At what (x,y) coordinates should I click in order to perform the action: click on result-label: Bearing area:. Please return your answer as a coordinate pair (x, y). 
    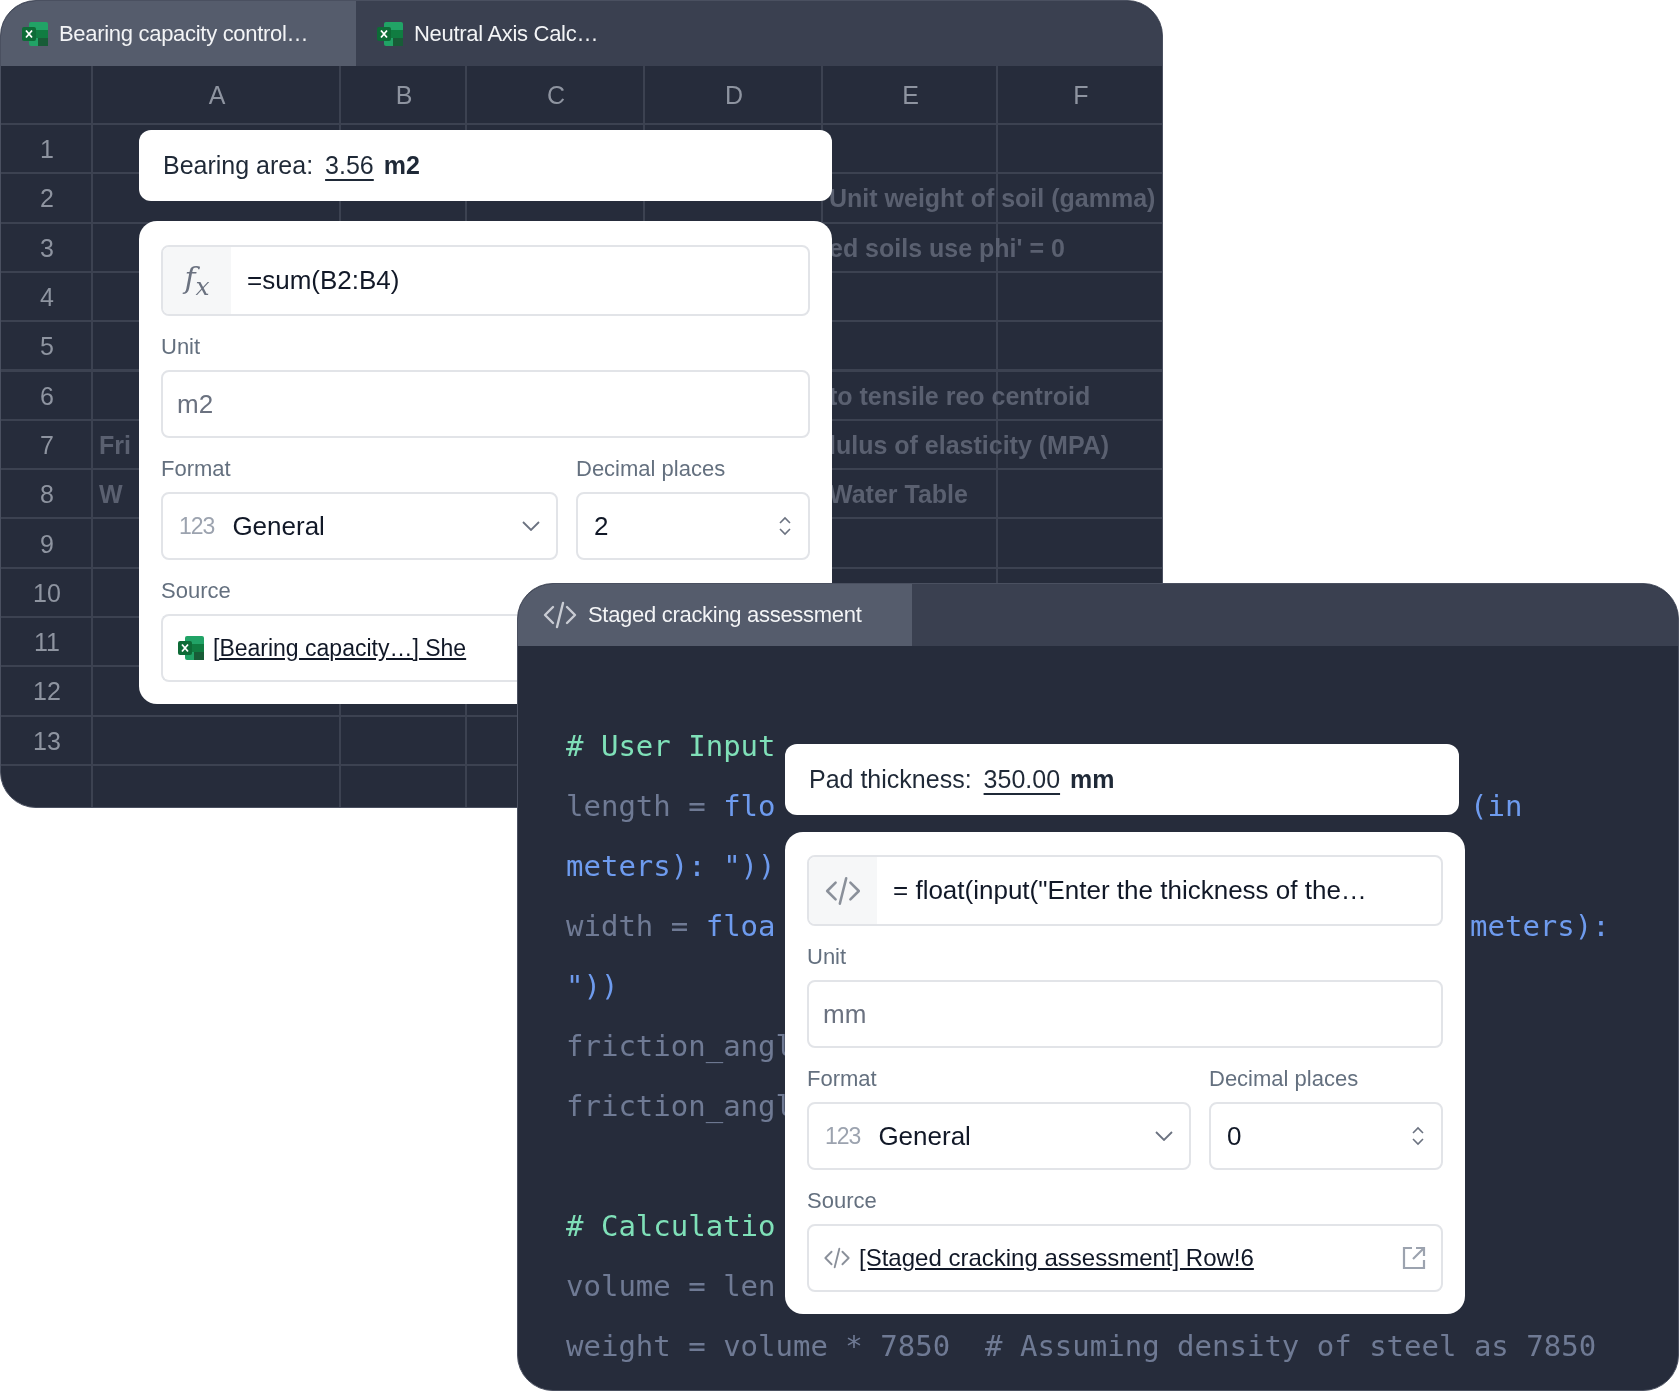
    Looking at the image, I should click on (238, 165).